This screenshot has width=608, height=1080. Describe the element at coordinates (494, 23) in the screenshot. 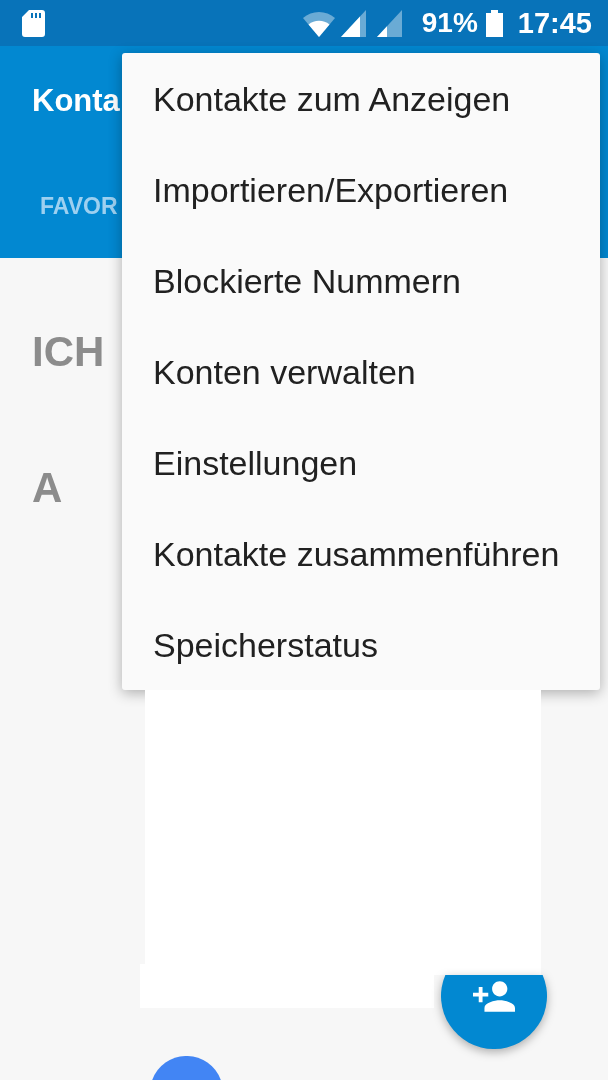

I see `battery-icon` at that location.